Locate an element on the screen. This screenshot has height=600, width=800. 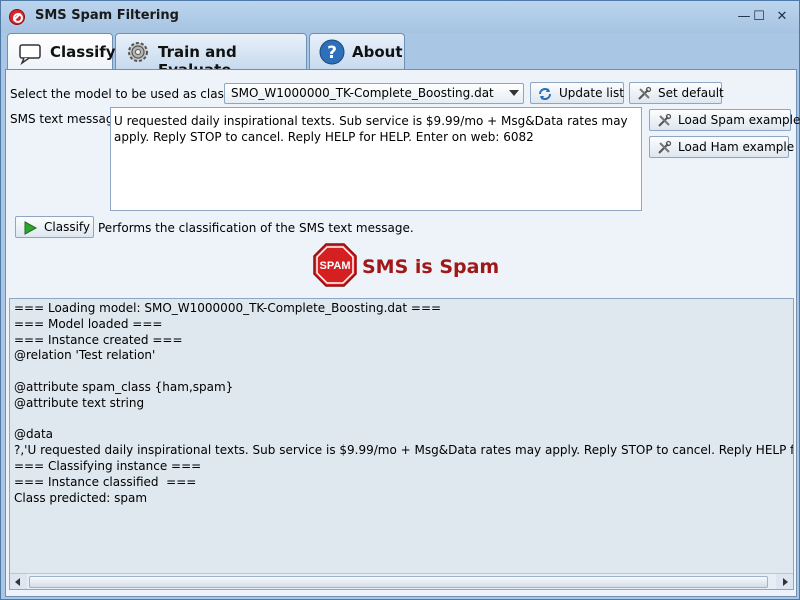
load-spam-example-label: Load Spam example is located at coordinates (739, 120).